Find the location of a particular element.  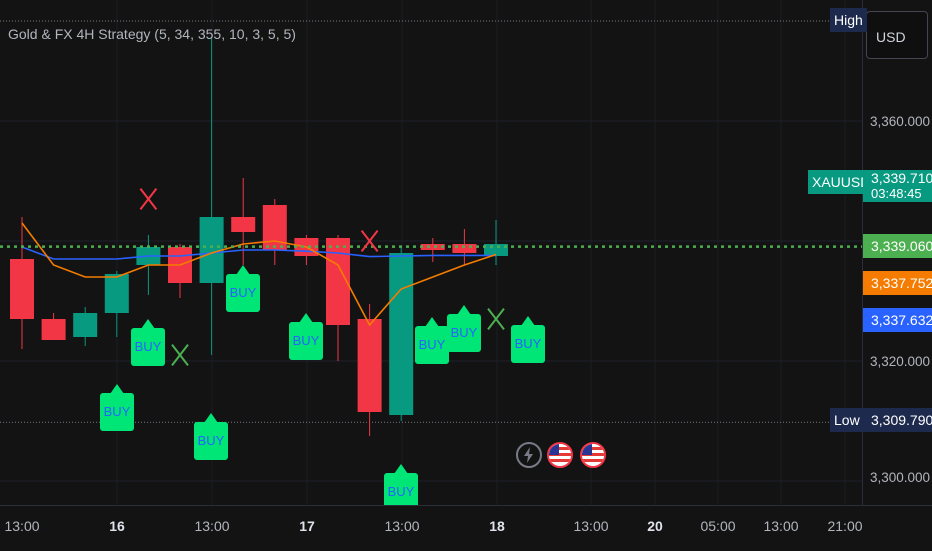

time-label: 20 is located at coordinates (655, 526).